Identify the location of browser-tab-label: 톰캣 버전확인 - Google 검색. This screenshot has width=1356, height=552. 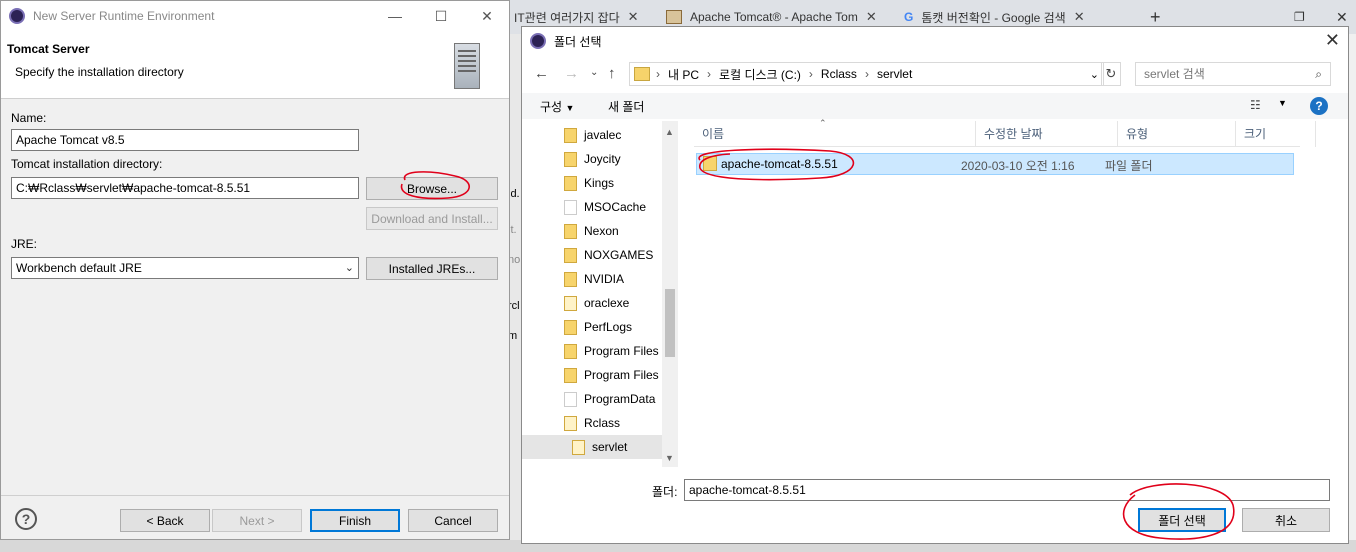
(993, 17).